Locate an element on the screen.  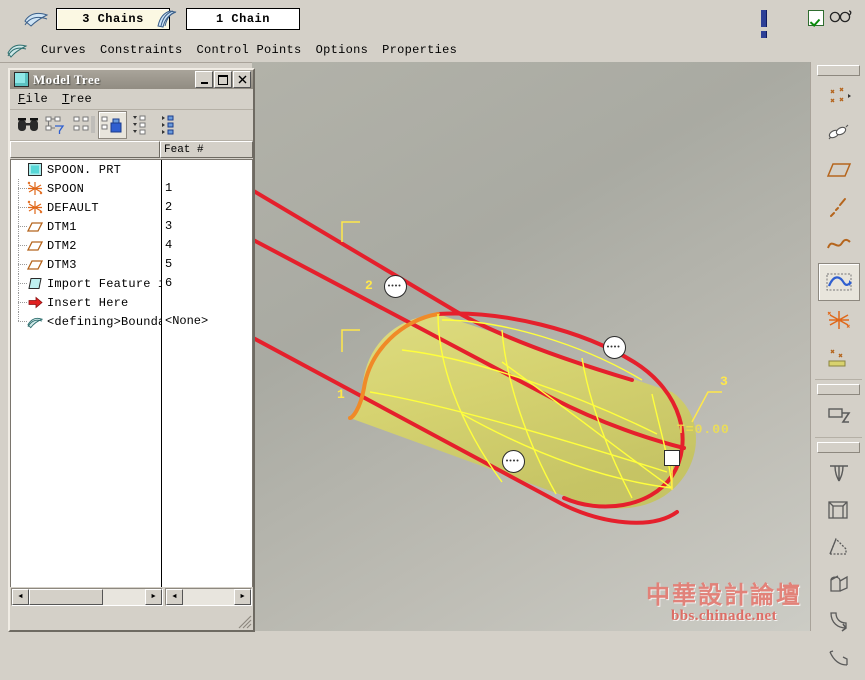
tab-constraints: Constraints is located at coordinates (141, 50).